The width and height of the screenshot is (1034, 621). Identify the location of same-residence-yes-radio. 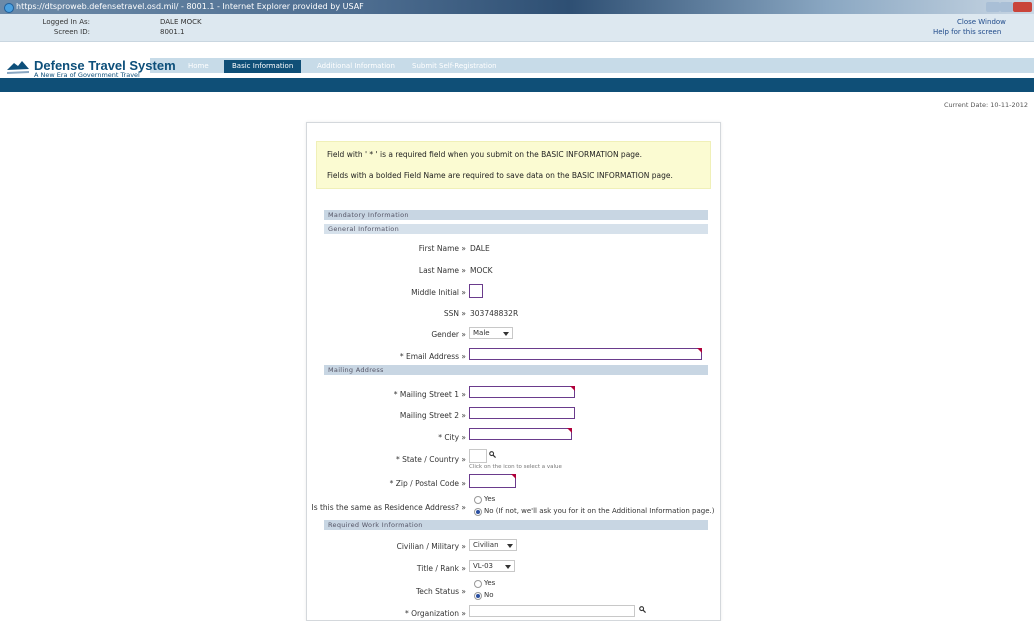
(478, 500).